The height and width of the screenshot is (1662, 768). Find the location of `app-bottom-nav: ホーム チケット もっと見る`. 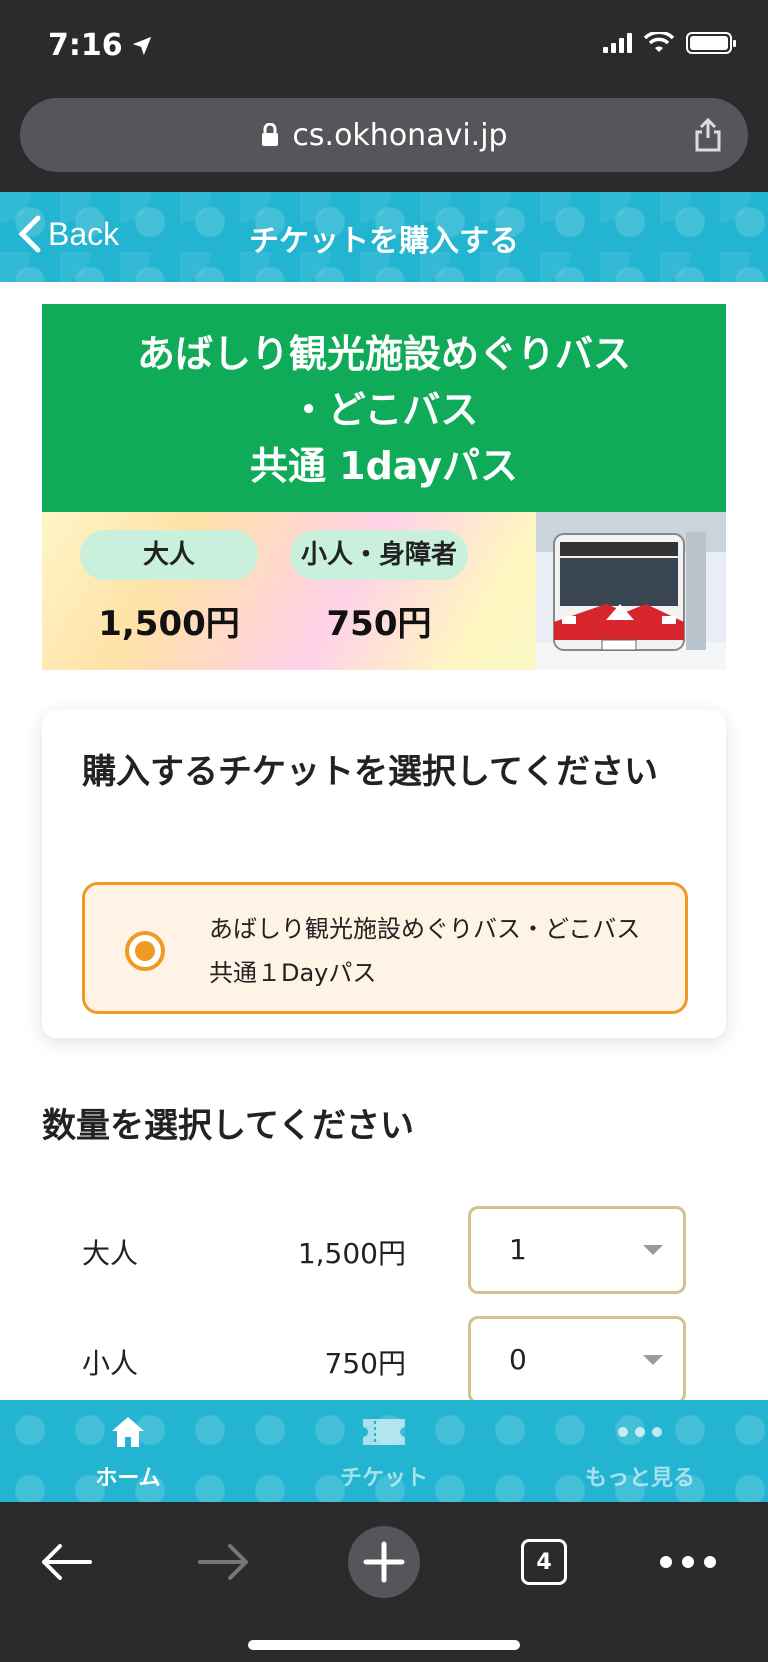

app-bottom-nav: ホーム チケット もっと見る is located at coordinates (384, 1451).